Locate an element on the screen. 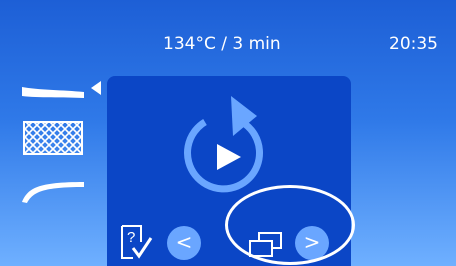 Image resolution: width=456 pixels, height=266 pixels. curved-instrument-icon is located at coordinates (53, 192).